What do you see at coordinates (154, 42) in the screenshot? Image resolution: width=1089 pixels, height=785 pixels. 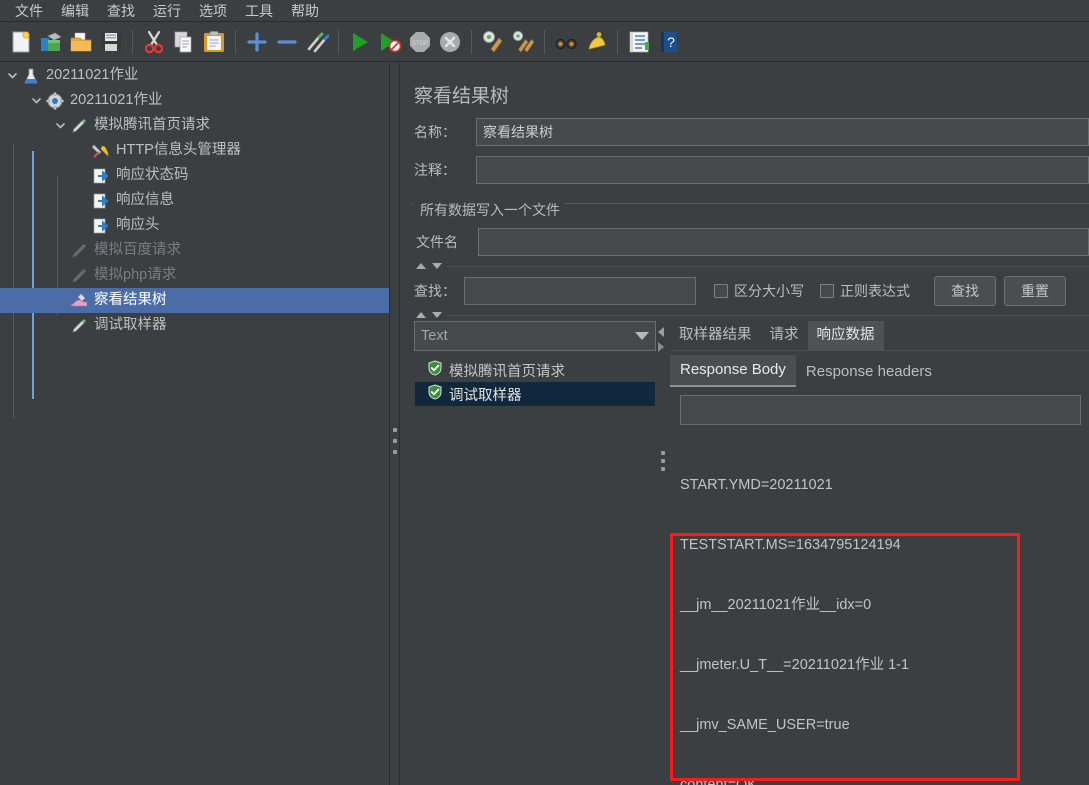 I see `cut-icon` at bounding box center [154, 42].